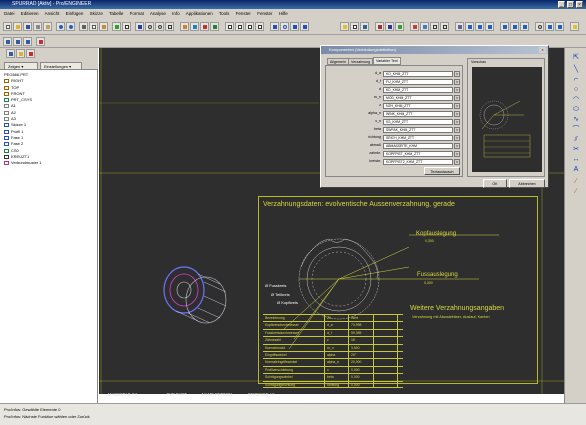 This screenshot has width=586, height=425. I want to click on repaint-icon, so click(139, 26).